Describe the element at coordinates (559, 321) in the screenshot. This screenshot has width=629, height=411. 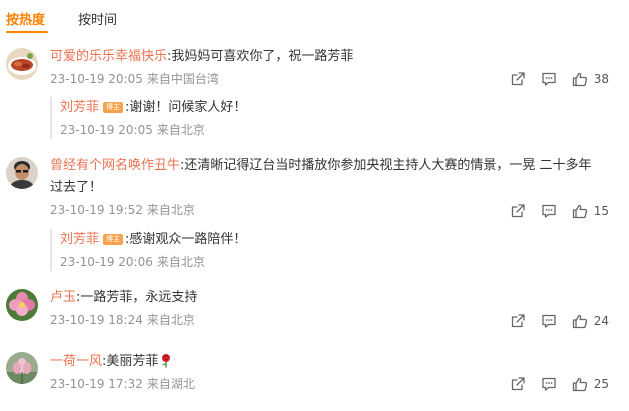
I see `comment-actions: 24` at that location.